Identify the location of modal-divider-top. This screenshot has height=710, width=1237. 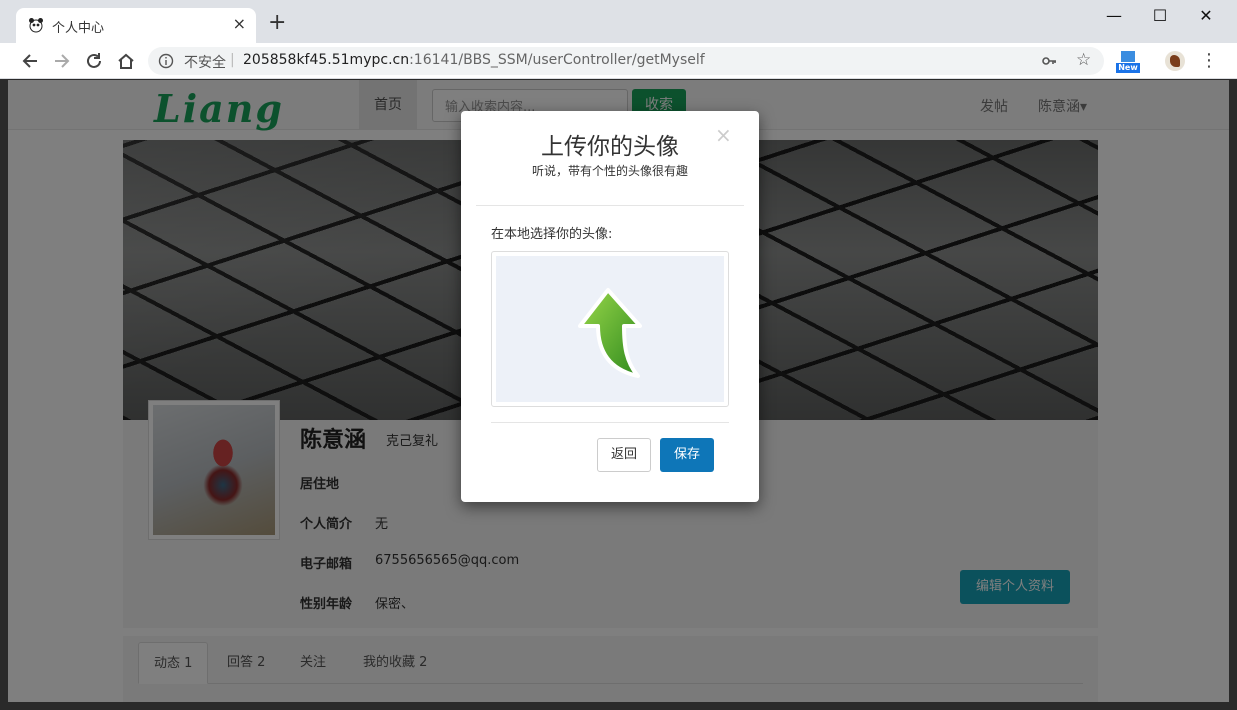
(610, 205).